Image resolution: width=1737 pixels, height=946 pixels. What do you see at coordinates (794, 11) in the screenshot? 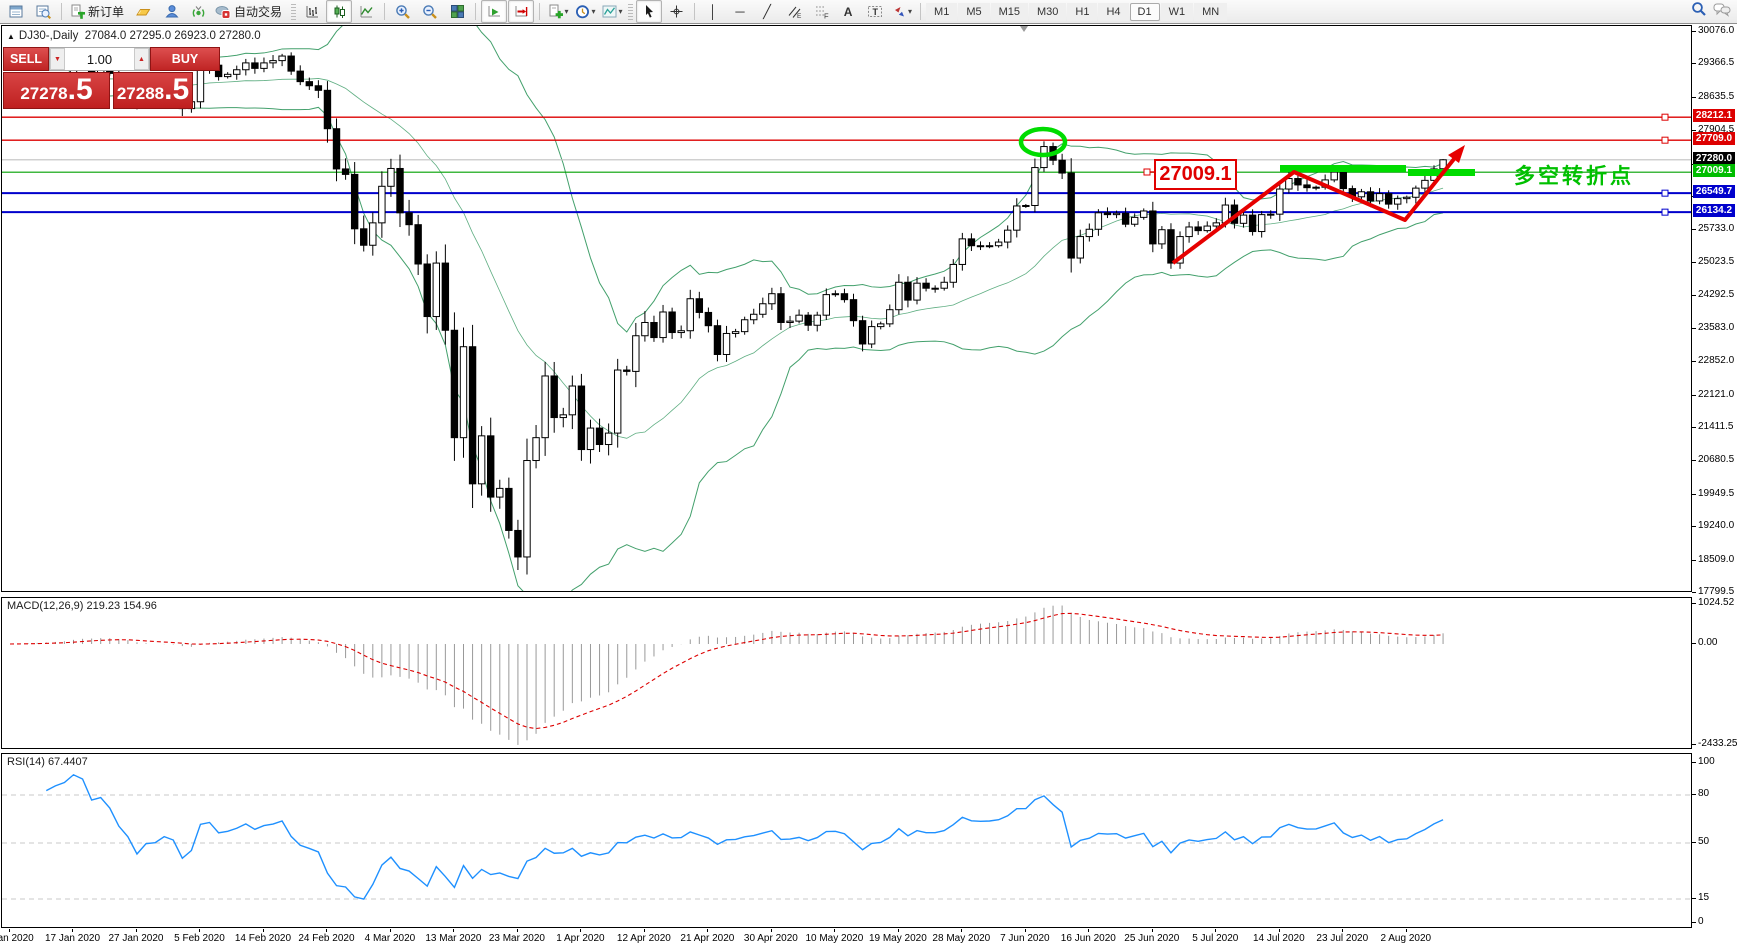
I see `channel-icon: E` at bounding box center [794, 11].